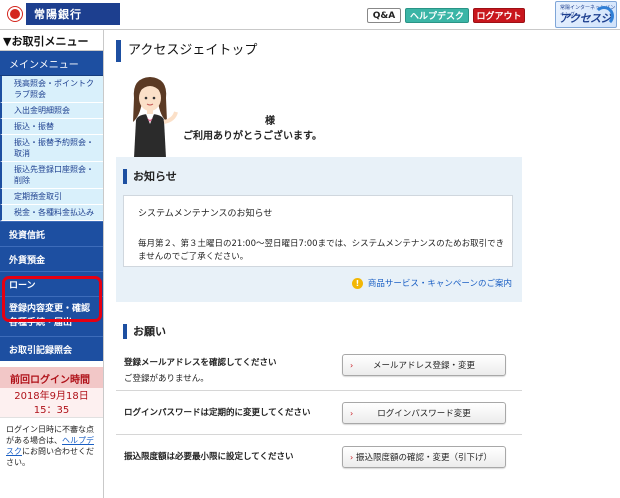  I want to click on password-change-button: › ログインパスワード変更, so click(424, 413).